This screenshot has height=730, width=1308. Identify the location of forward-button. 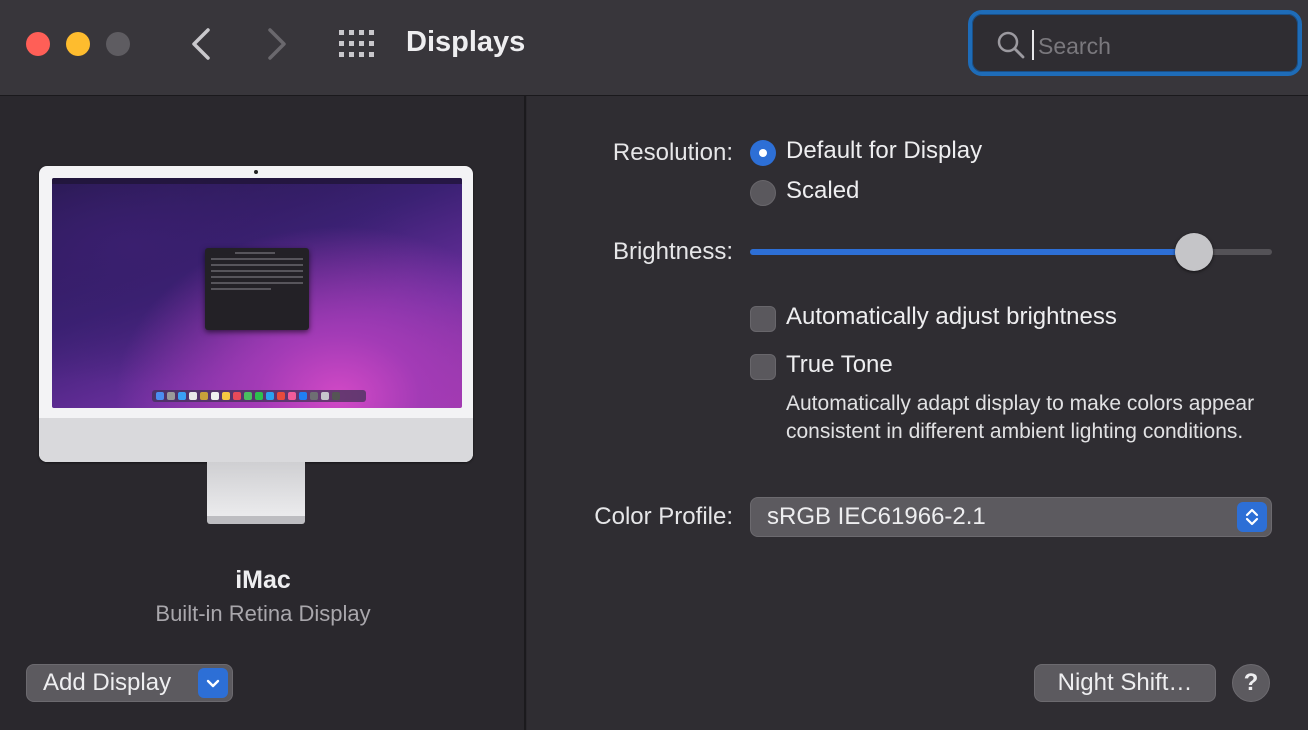
(276, 44).